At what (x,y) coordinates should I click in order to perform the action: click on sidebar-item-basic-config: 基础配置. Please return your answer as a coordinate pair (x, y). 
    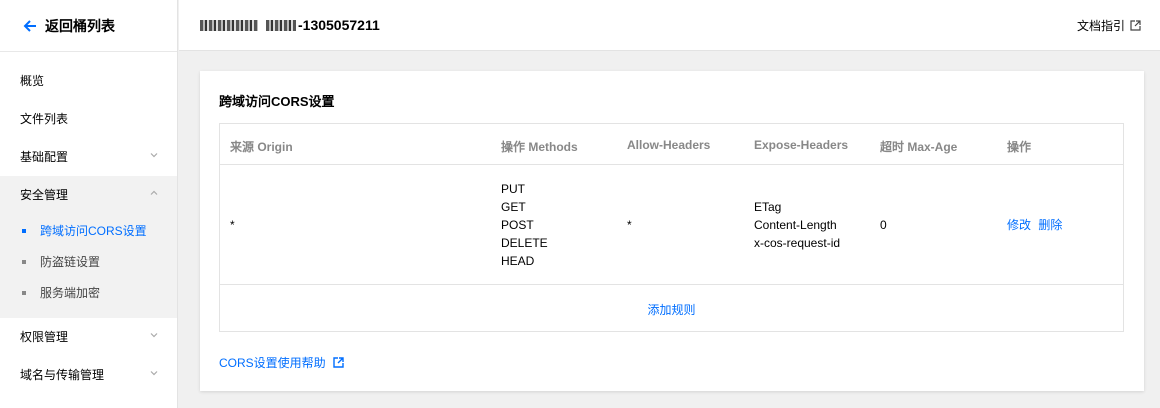
    Looking at the image, I should click on (88, 156).